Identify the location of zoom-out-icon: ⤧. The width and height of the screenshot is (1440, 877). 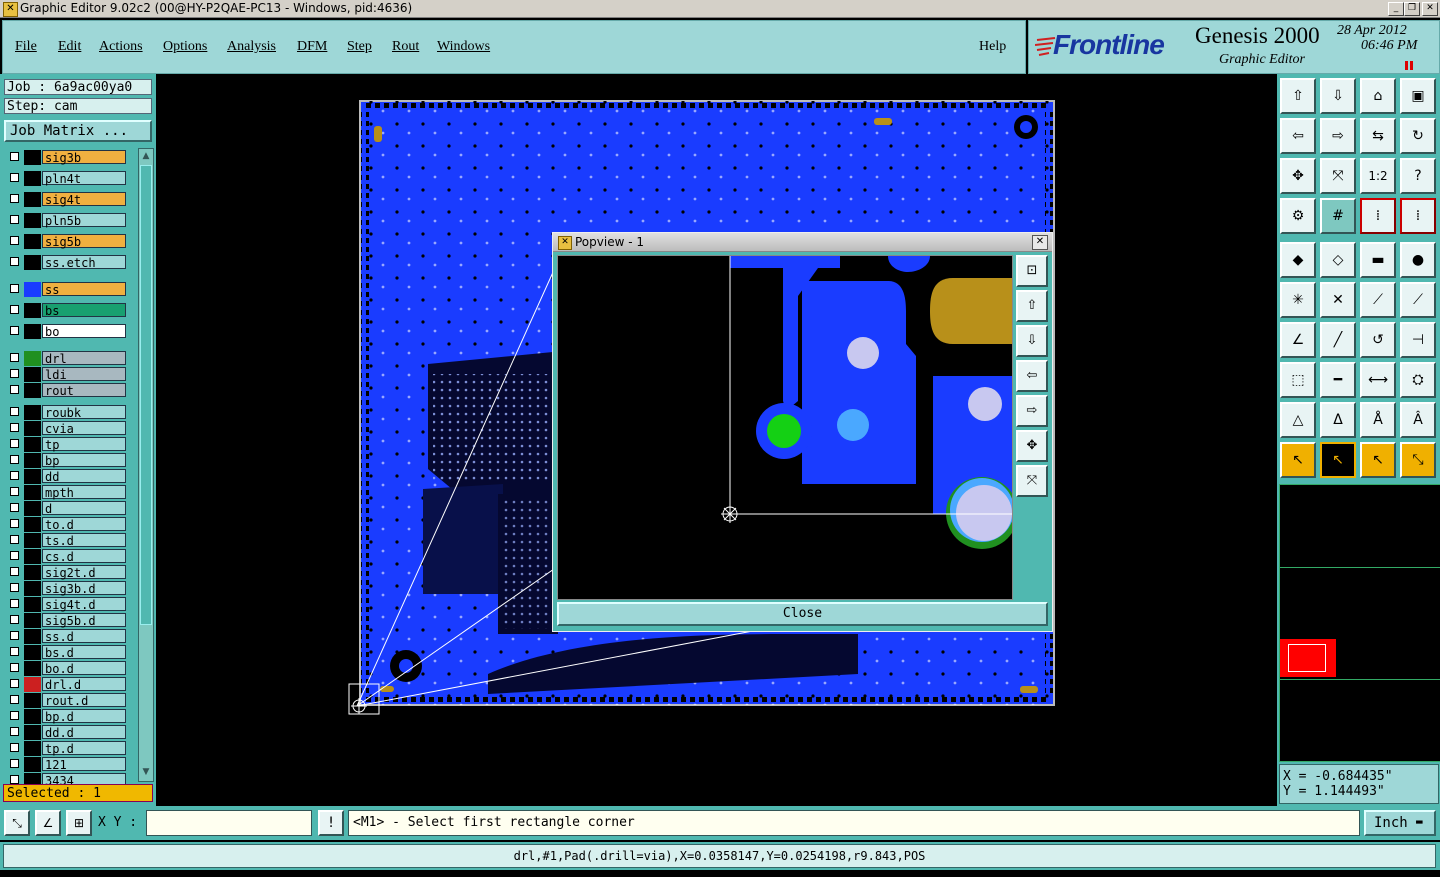
(1338, 176).